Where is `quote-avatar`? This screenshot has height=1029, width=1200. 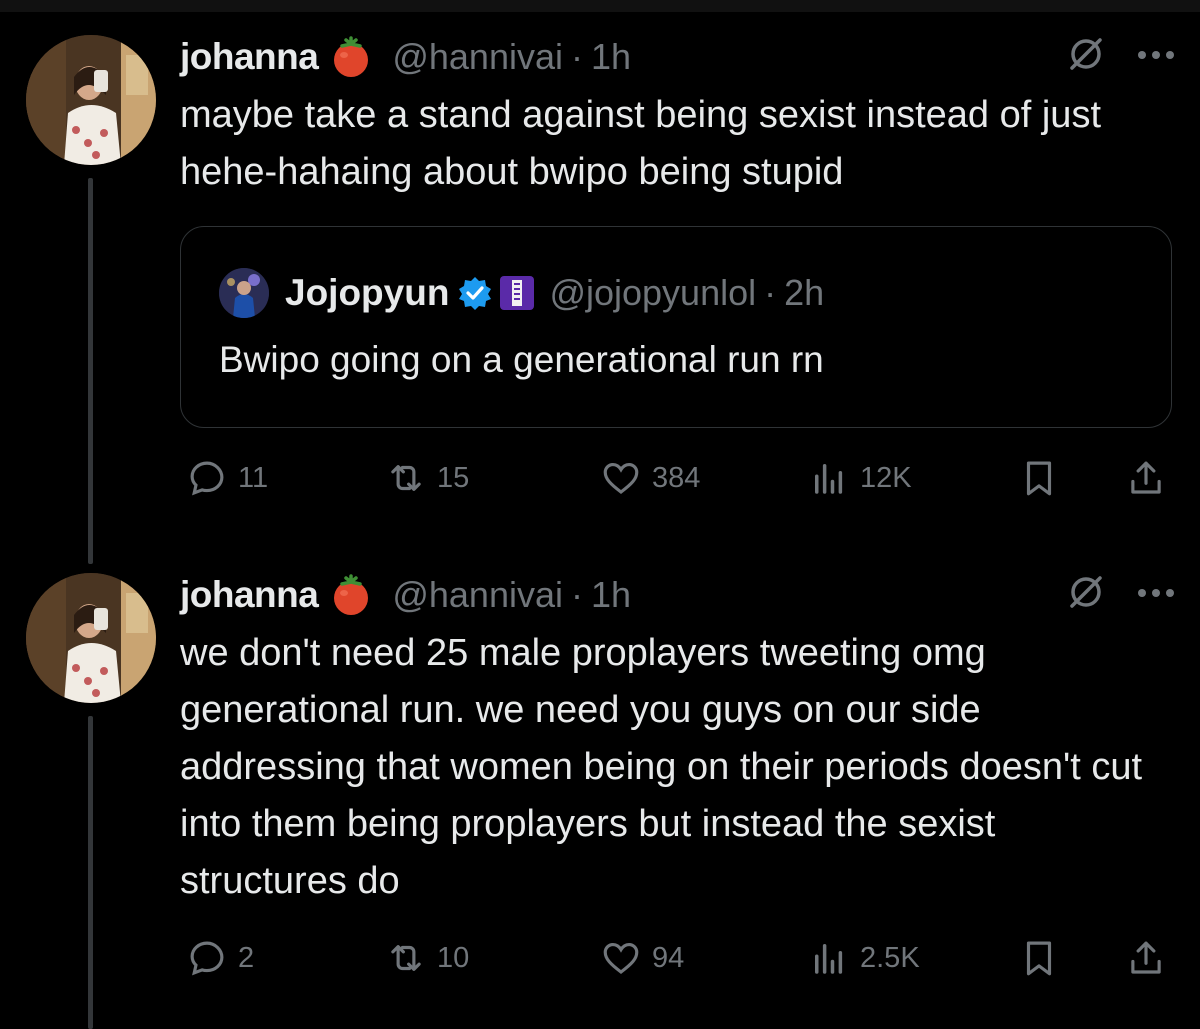
quote-avatar is located at coordinates (244, 293).